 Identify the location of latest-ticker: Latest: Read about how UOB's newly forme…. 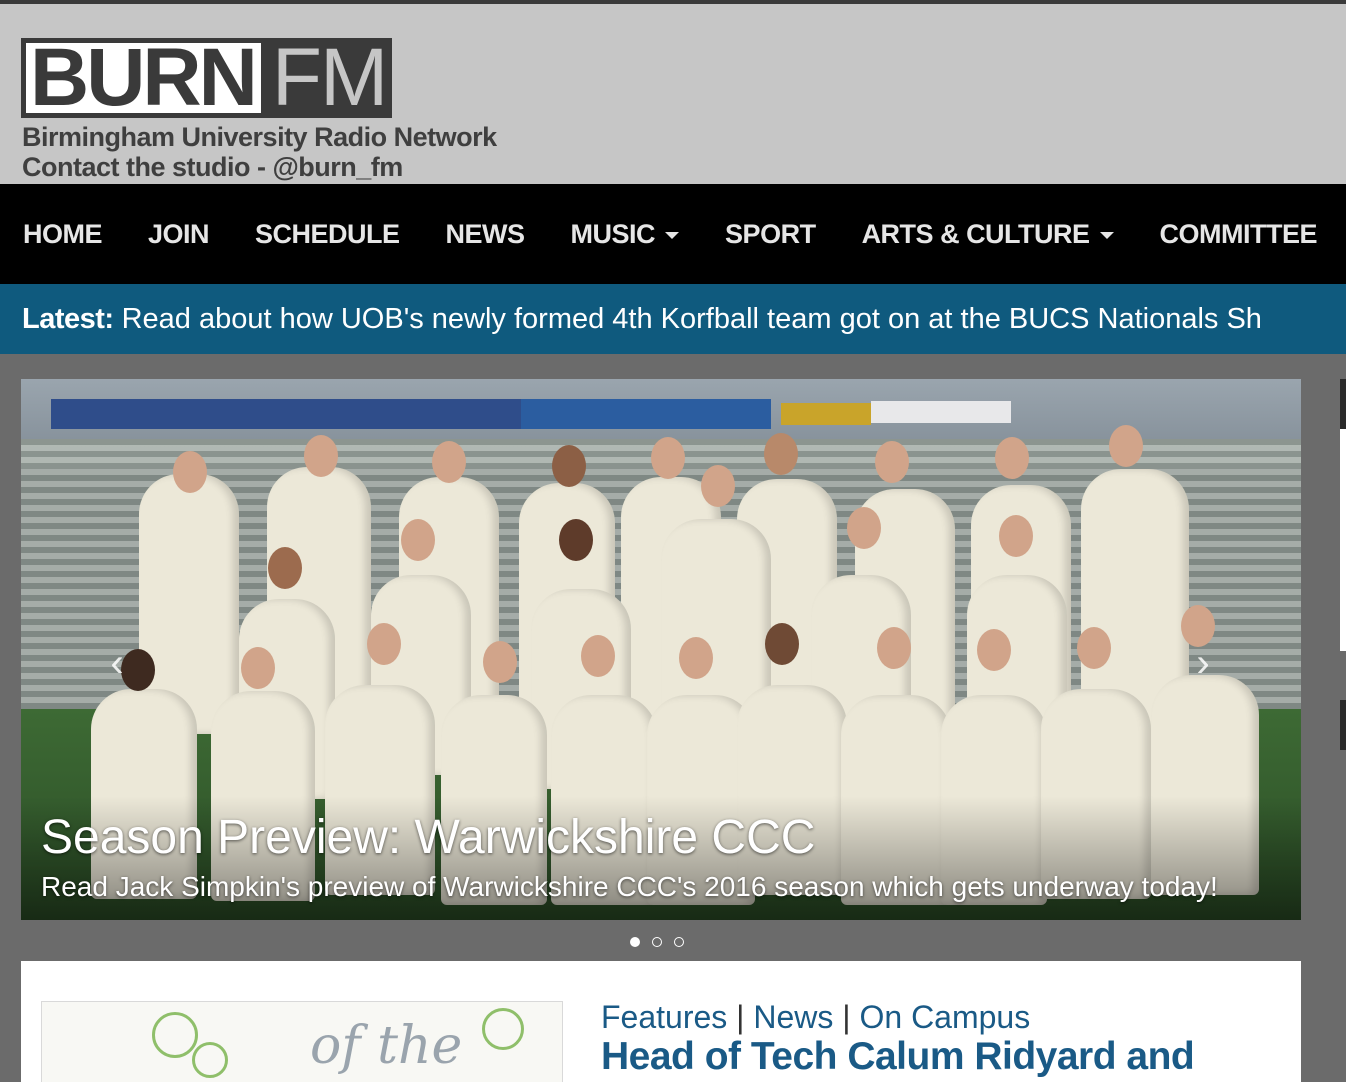
(673, 319).